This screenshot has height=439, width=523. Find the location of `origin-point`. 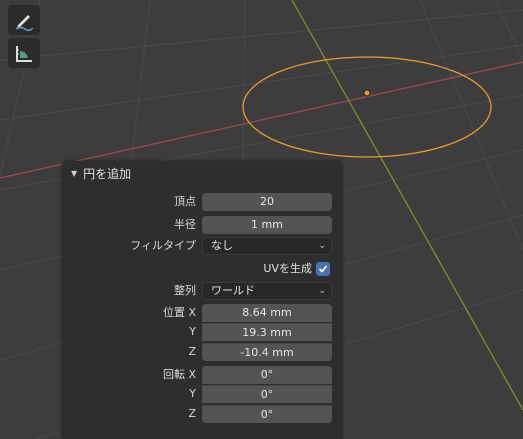

origin-point is located at coordinates (367, 93).